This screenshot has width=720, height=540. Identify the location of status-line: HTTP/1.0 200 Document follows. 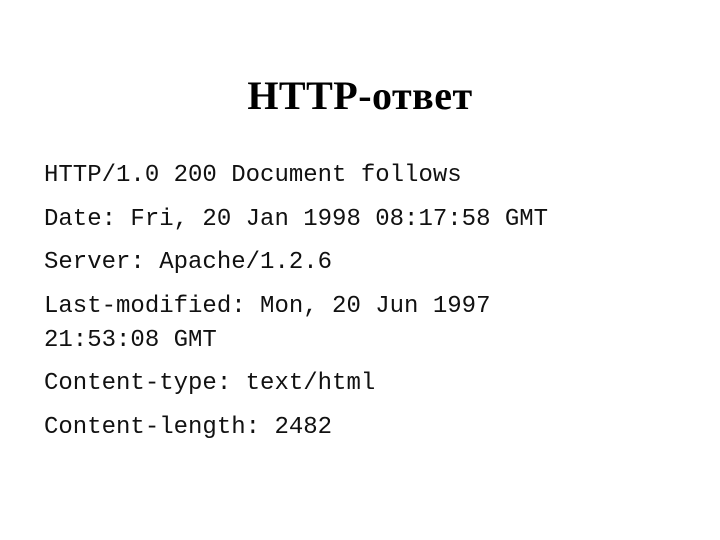
(253, 175).